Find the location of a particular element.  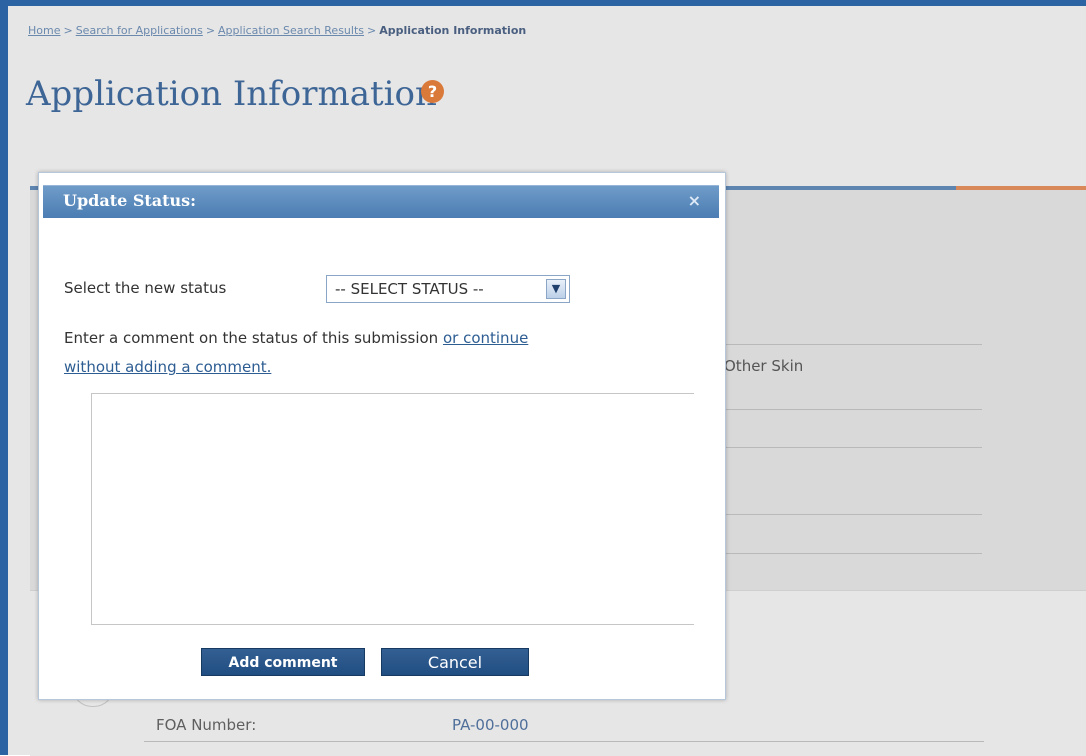

comment-prompt-line2: without adding a comment. is located at coordinates (167, 367).